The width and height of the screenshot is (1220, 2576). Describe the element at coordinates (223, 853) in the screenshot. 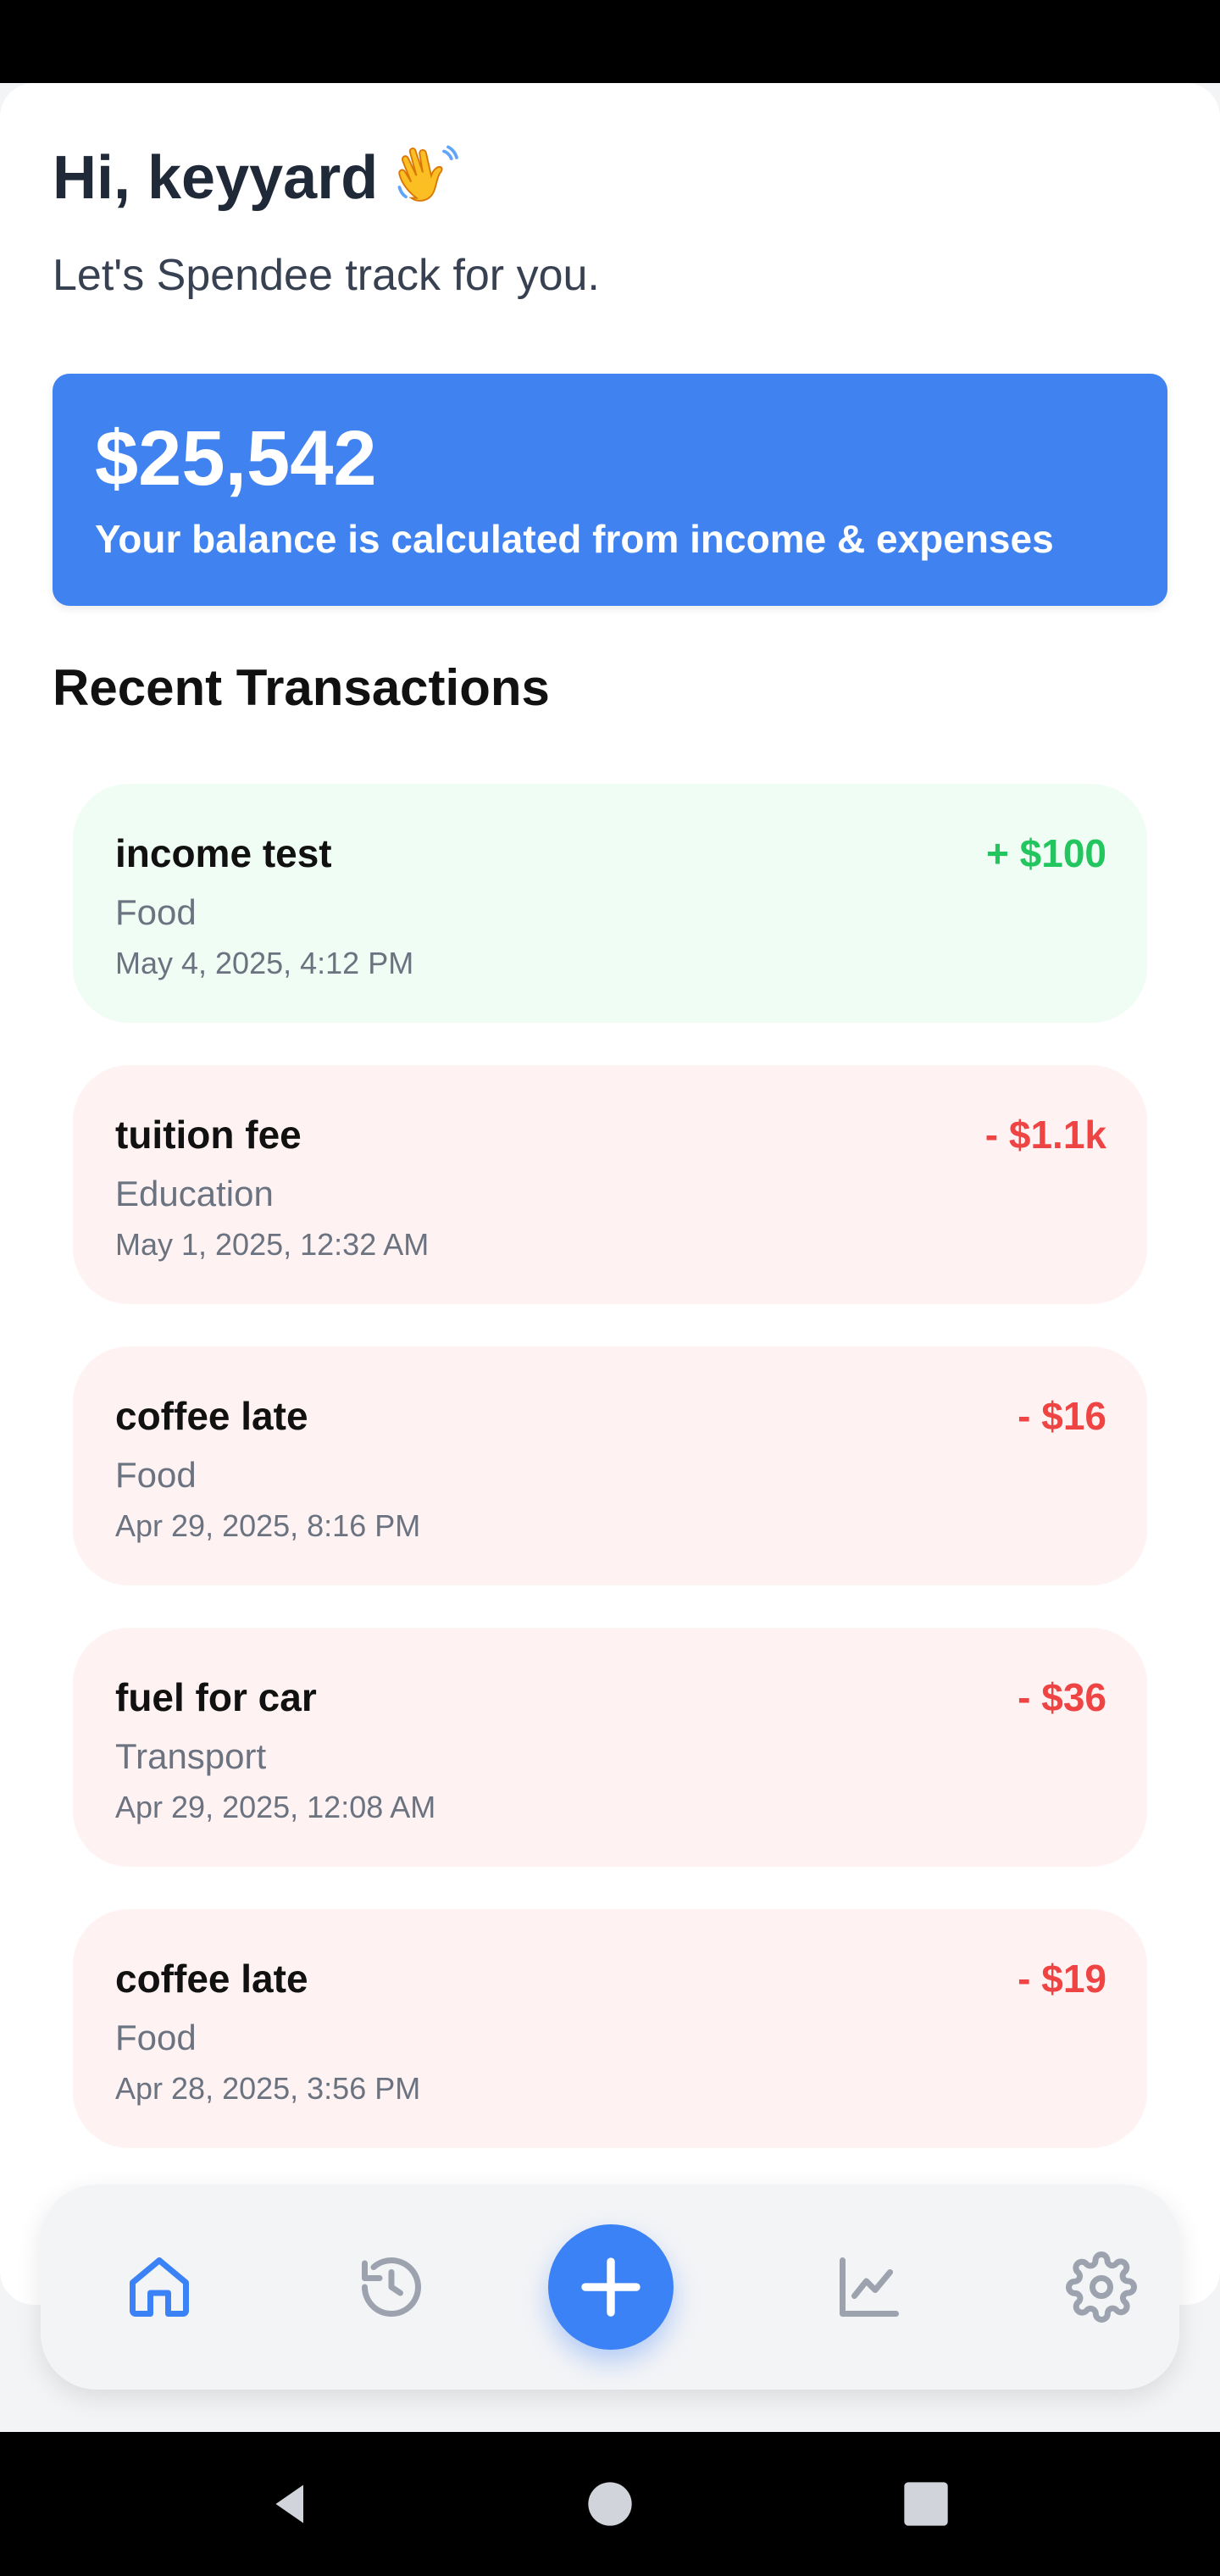

I see `transaction-title: income test` at that location.